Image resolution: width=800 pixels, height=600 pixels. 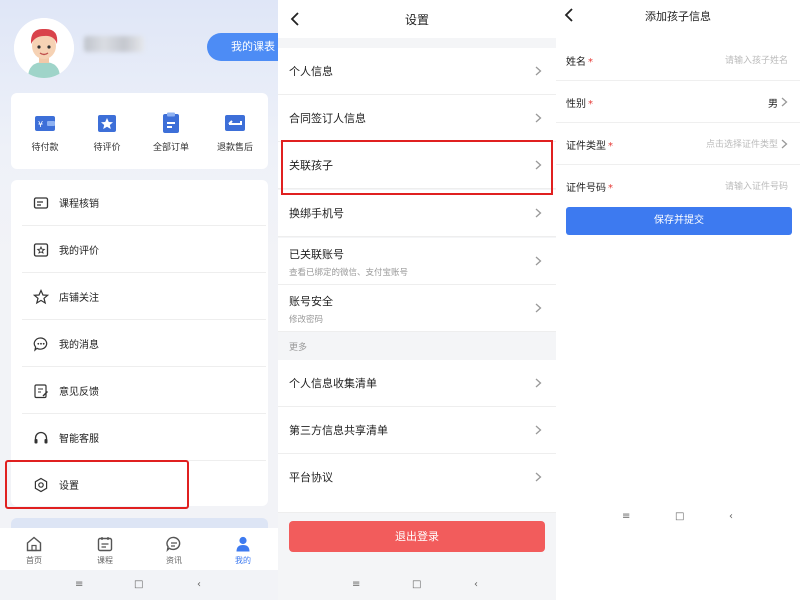 What do you see at coordinates (316, 254) in the screenshot?
I see `row-label: 已关联账号` at bounding box center [316, 254].